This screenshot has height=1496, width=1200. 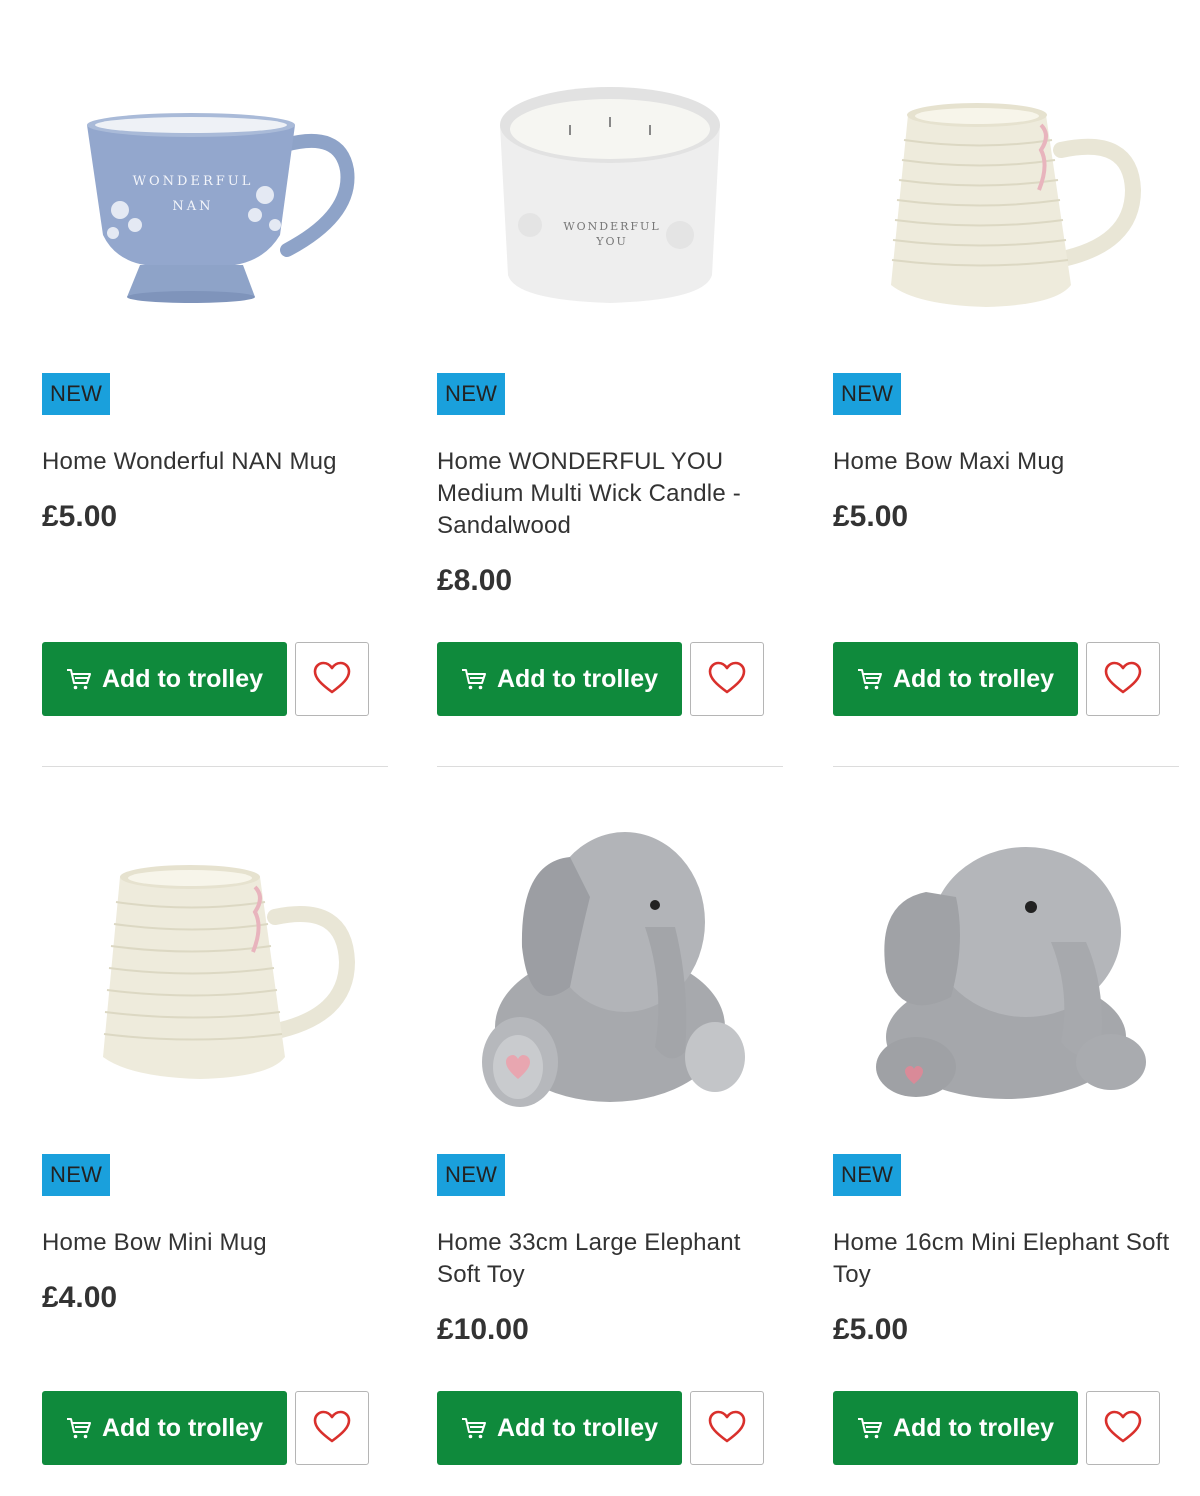 What do you see at coordinates (1003, 1259) in the screenshot?
I see `product-title: Home 16cm Mini Elephant Soft Toy` at bounding box center [1003, 1259].